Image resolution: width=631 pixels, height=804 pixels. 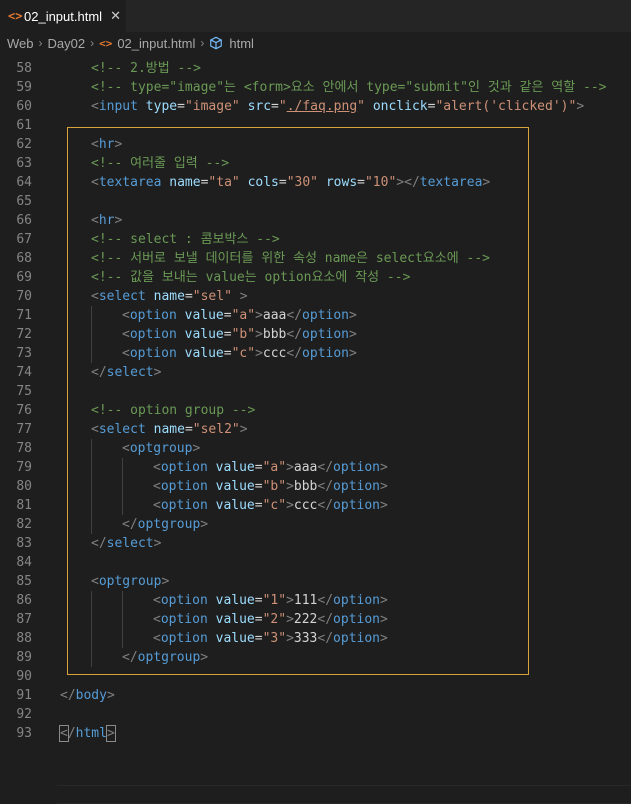 What do you see at coordinates (16, 258) in the screenshot?
I see `line-number: 68` at bounding box center [16, 258].